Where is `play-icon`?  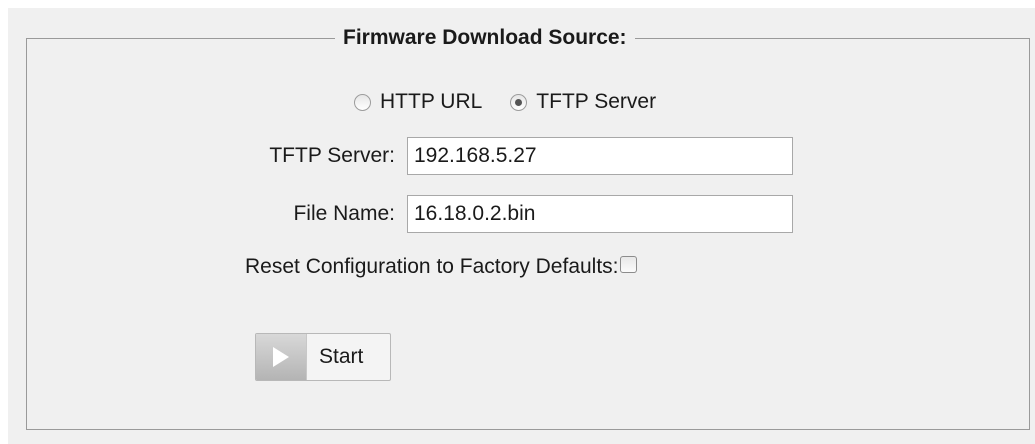 play-icon is located at coordinates (281, 357).